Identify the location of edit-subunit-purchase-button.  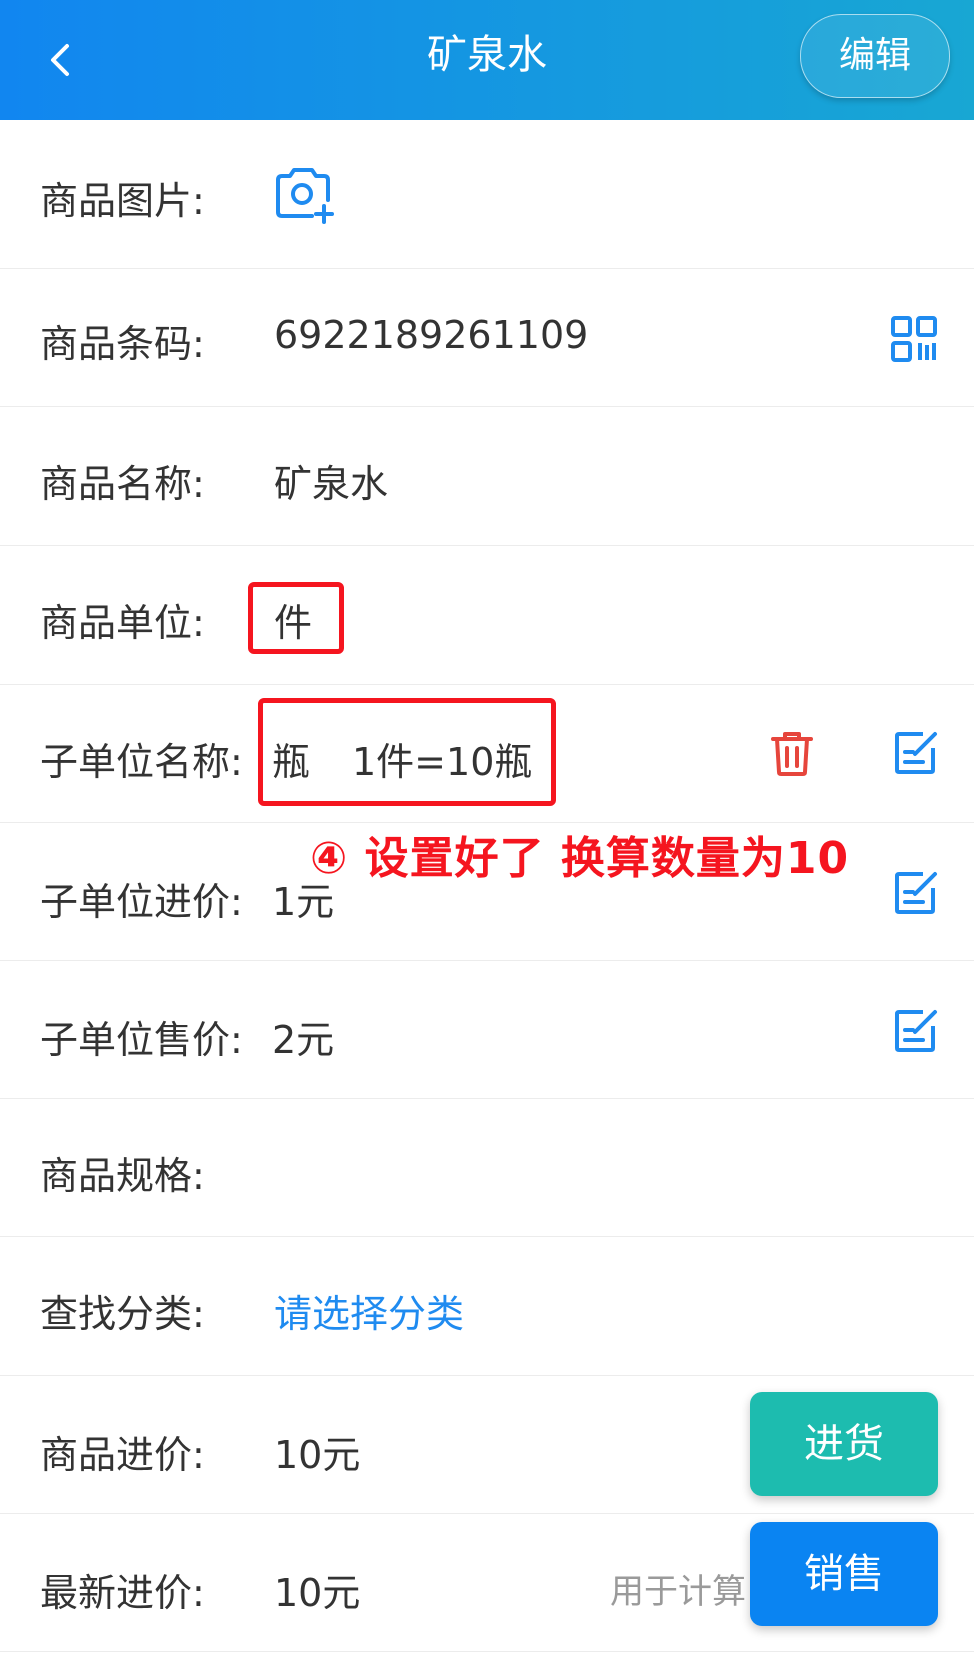
(916, 893).